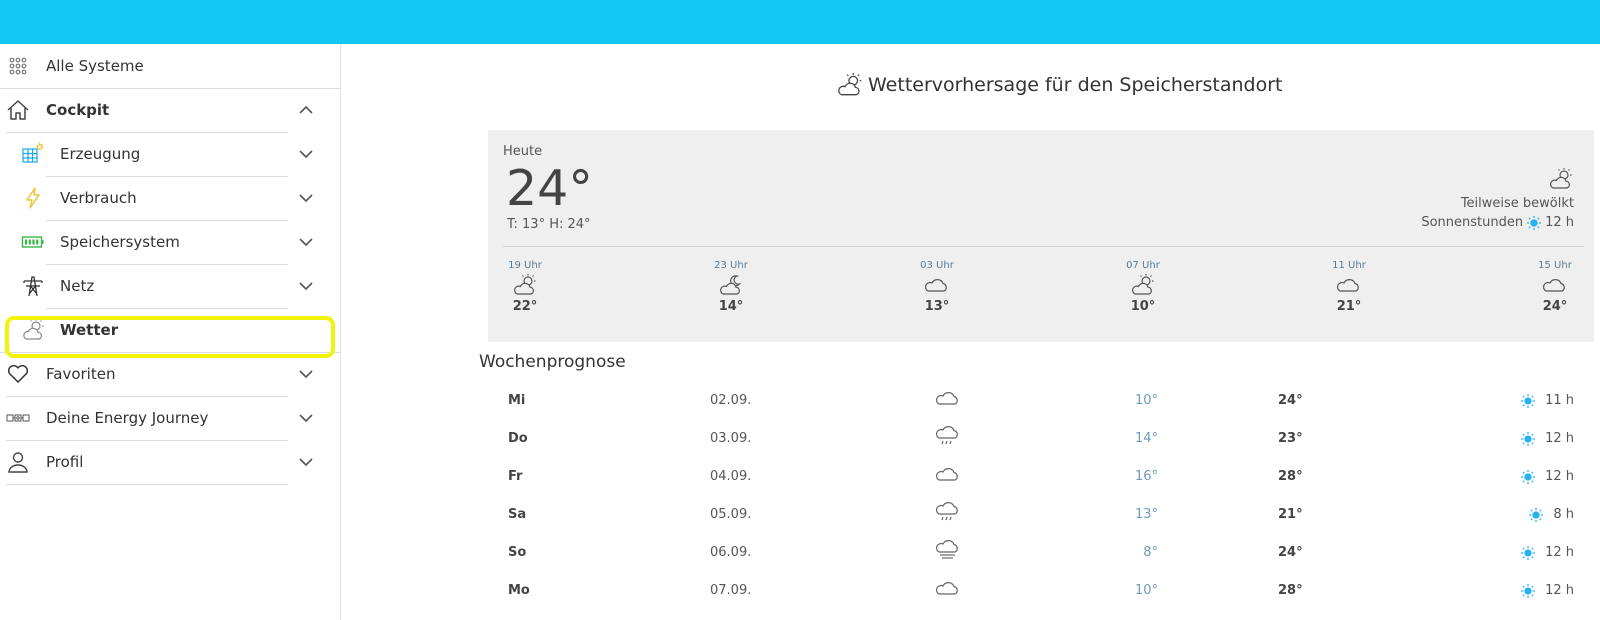 The height and width of the screenshot is (620, 1600). What do you see at coordinates (517, 552) in the screenshot?
I see `day-name: So` at bounding box center [517, 552].